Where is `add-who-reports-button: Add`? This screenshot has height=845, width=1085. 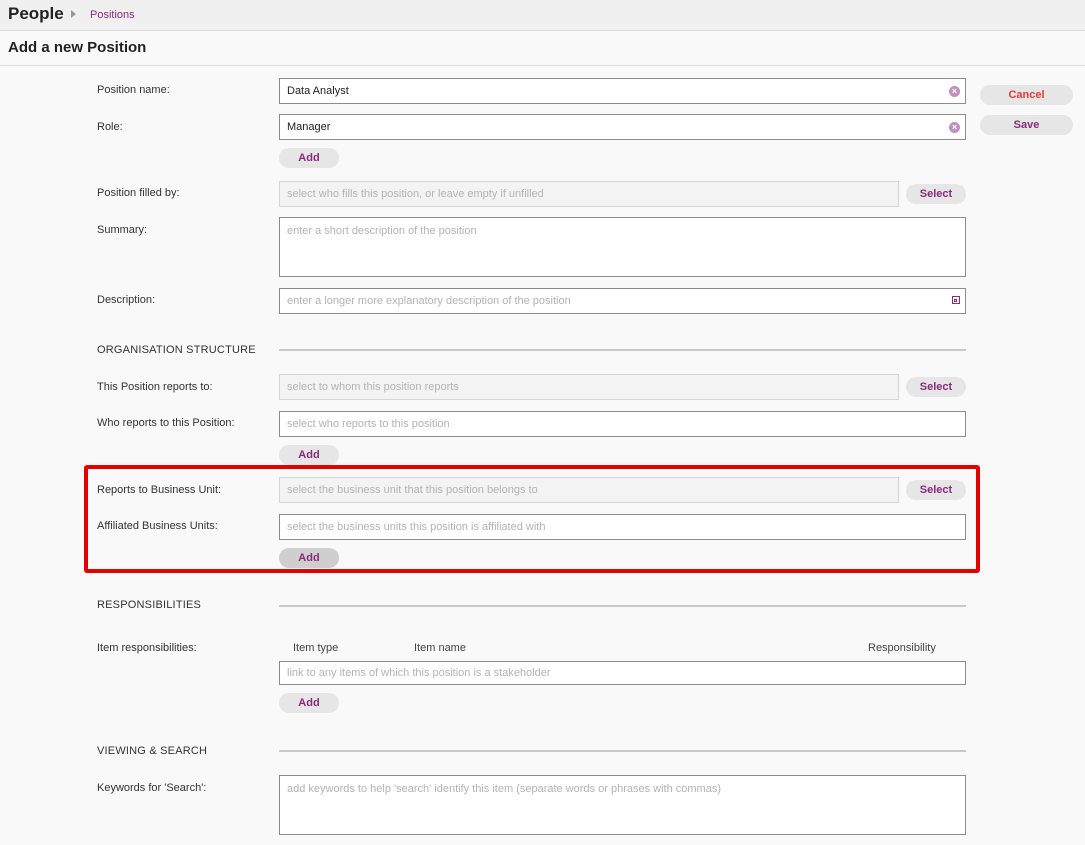 add-who-reports-button: Add is located at coordinates (309, 455).